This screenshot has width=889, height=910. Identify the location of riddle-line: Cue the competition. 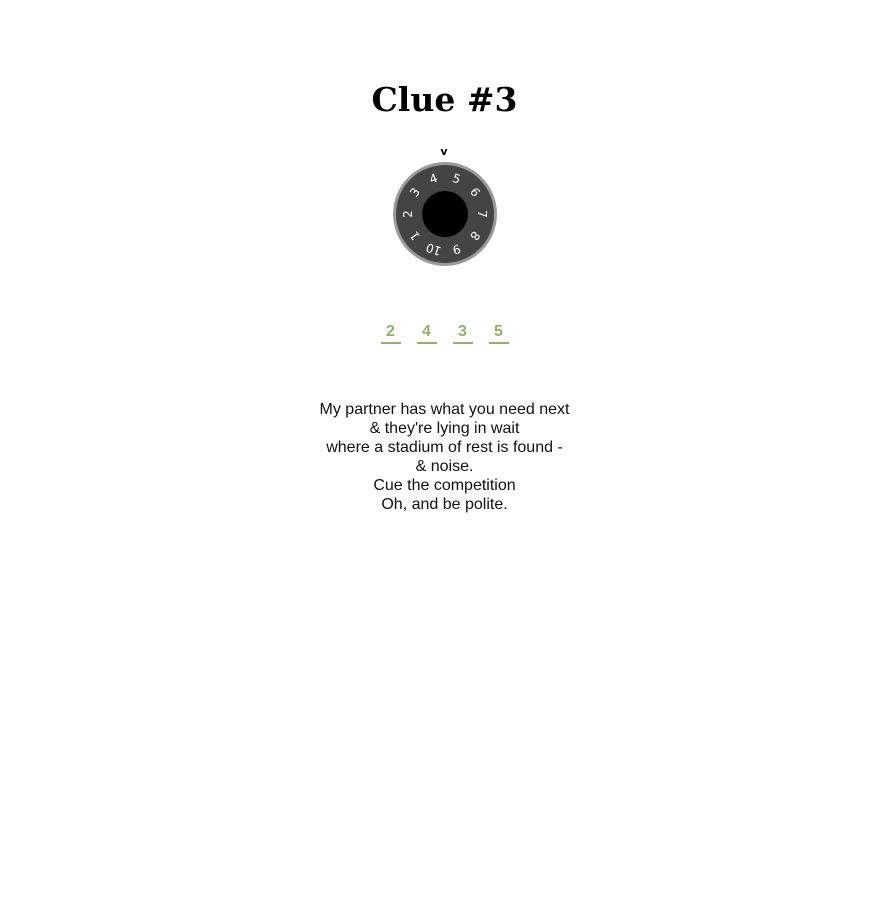
(444, 485).